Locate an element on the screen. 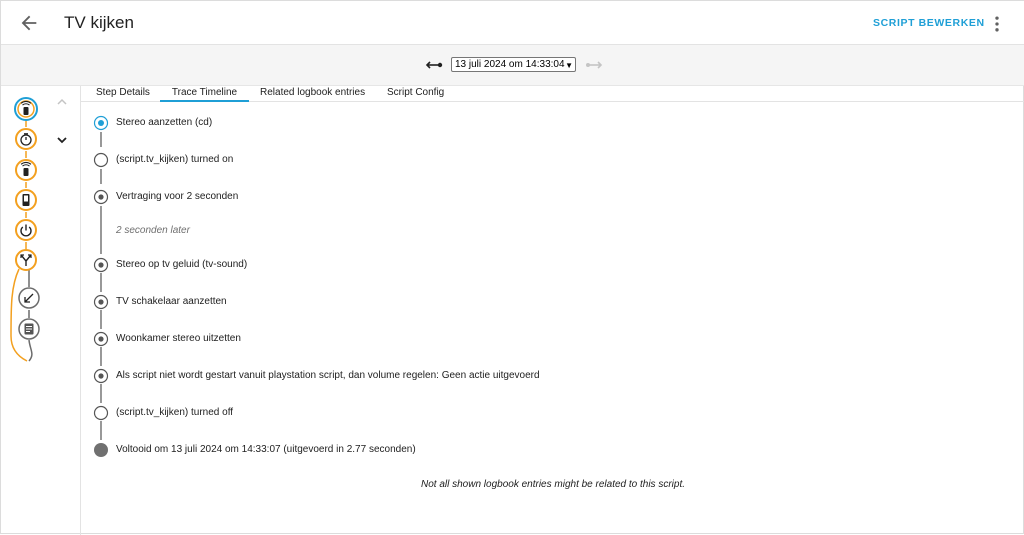 The height and width of the screenshot is (535, 1024). timeline-entry: Vertraging voor 2 seconden is located at coordinates (177, 196).